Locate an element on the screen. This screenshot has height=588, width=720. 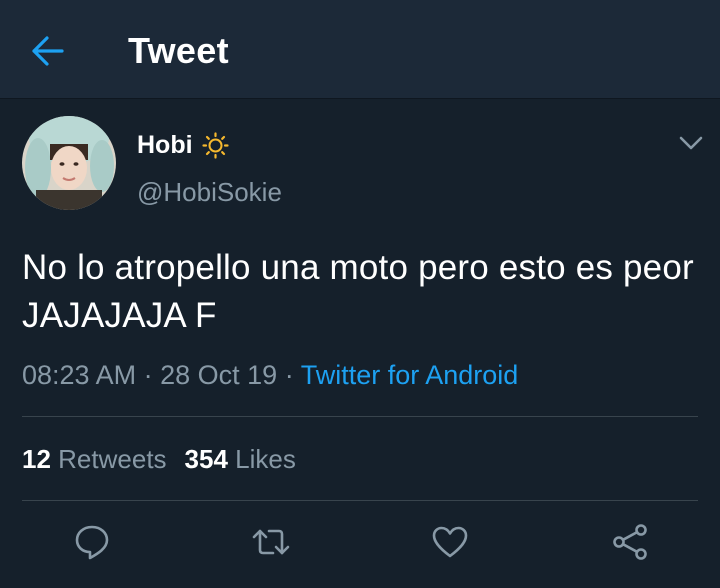
likes-stat: 354 Likes is located at coordinates (240, 459).